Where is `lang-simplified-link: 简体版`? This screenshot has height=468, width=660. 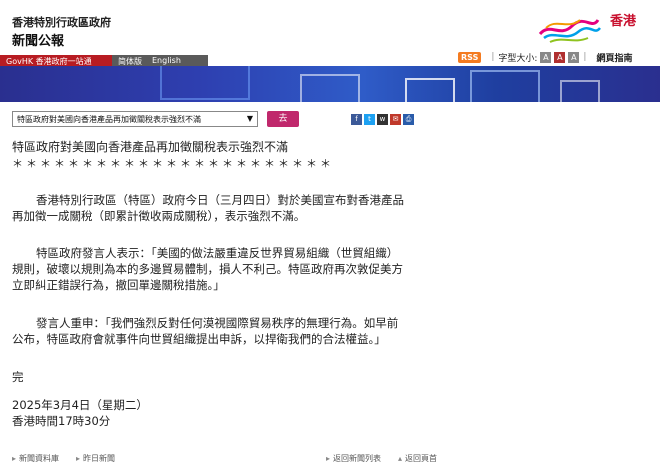 lang-simplified-link: 简体版 is located at coordinates (130, 61).